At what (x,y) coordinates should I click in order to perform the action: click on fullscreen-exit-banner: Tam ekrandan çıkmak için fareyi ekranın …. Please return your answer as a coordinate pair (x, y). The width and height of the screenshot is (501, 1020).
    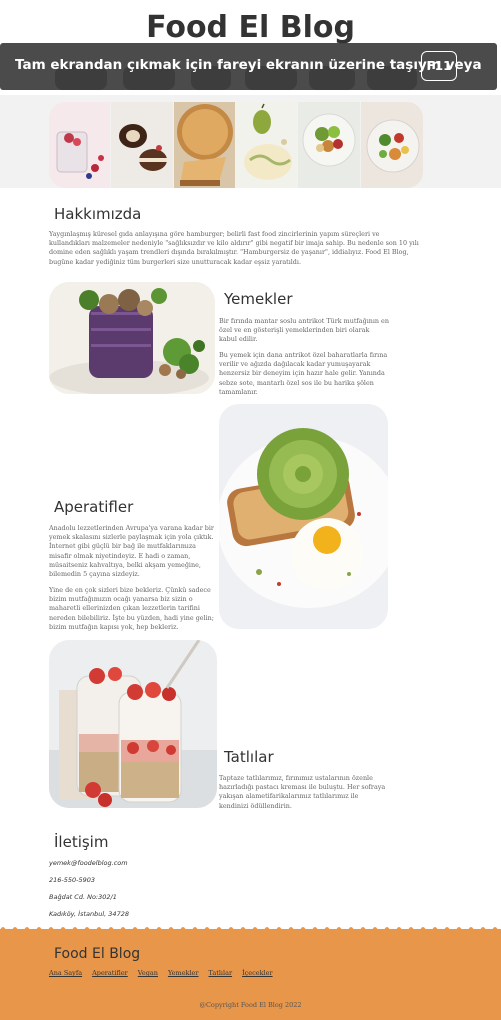
    Looking at the image, I should click on (248, 66).